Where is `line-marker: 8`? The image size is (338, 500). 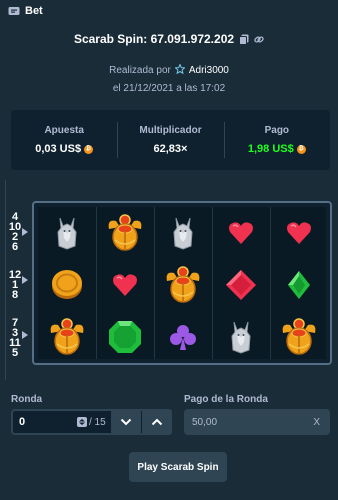
line-marker: 8 is located at coordinates (15, 295).